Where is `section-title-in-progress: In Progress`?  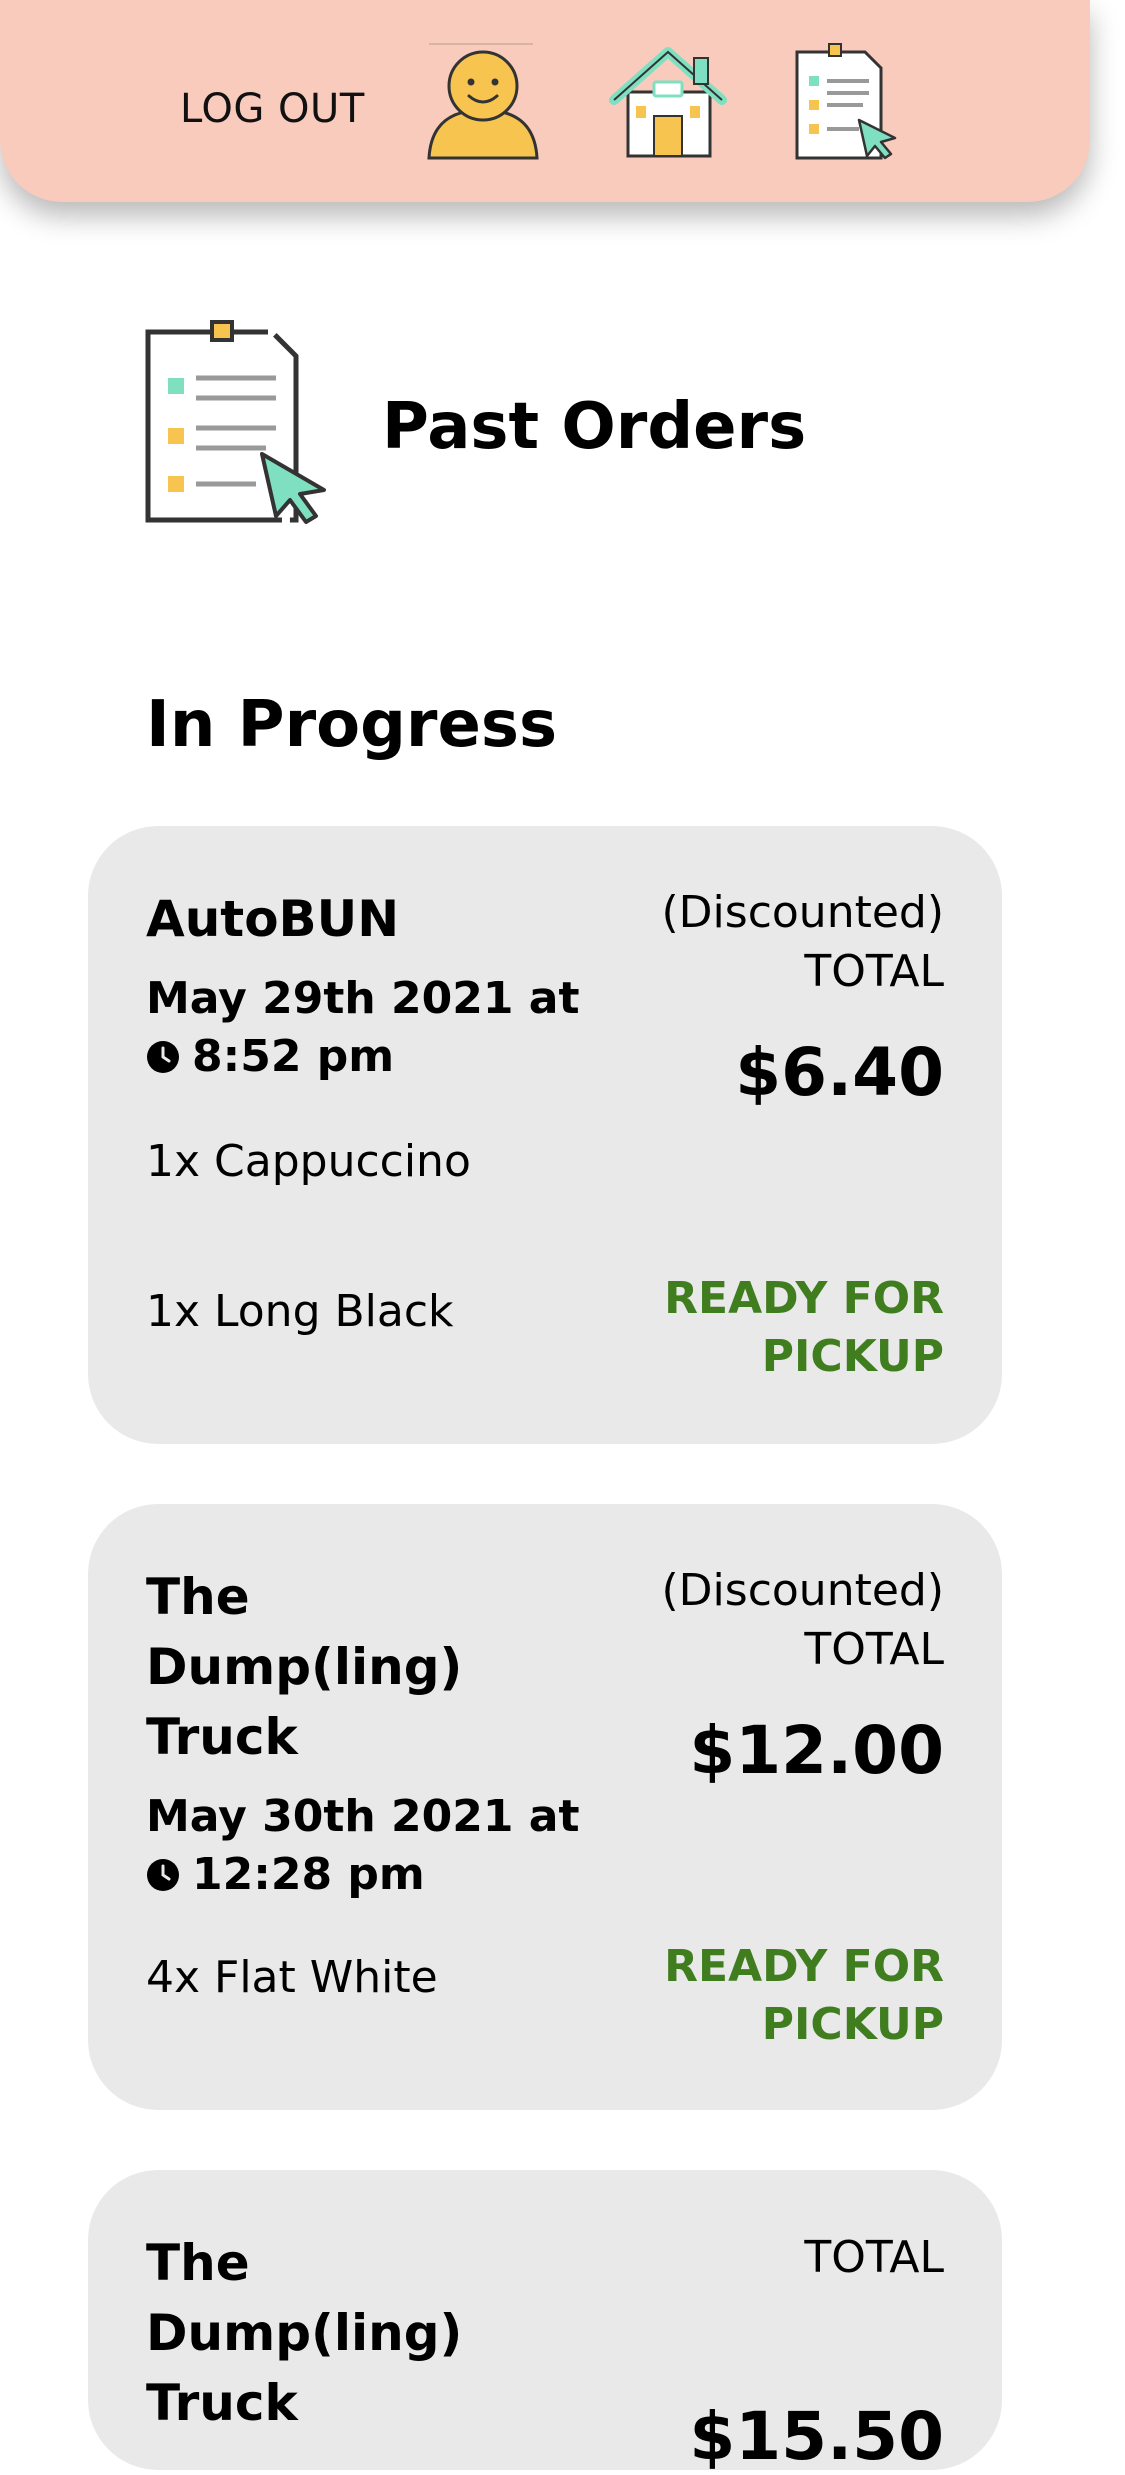
section-title-in-progress: In Progress is located at coordinates (352, 725).